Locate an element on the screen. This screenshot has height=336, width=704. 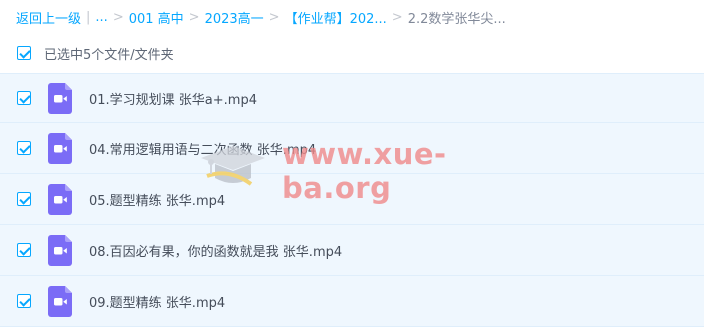
file-name: 04.常用逻辑用语与二次函数 张华.mp4 is located at coordinates (202, 148).